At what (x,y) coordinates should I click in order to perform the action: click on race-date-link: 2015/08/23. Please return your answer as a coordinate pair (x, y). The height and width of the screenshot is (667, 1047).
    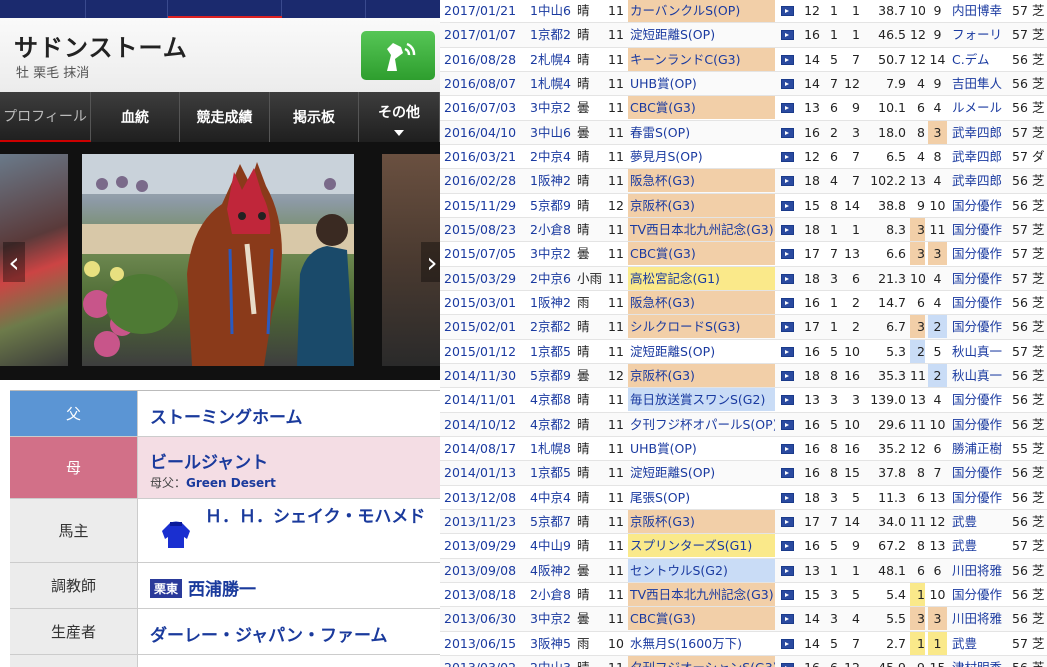
    Looking at the image, I should click on (480, 229).